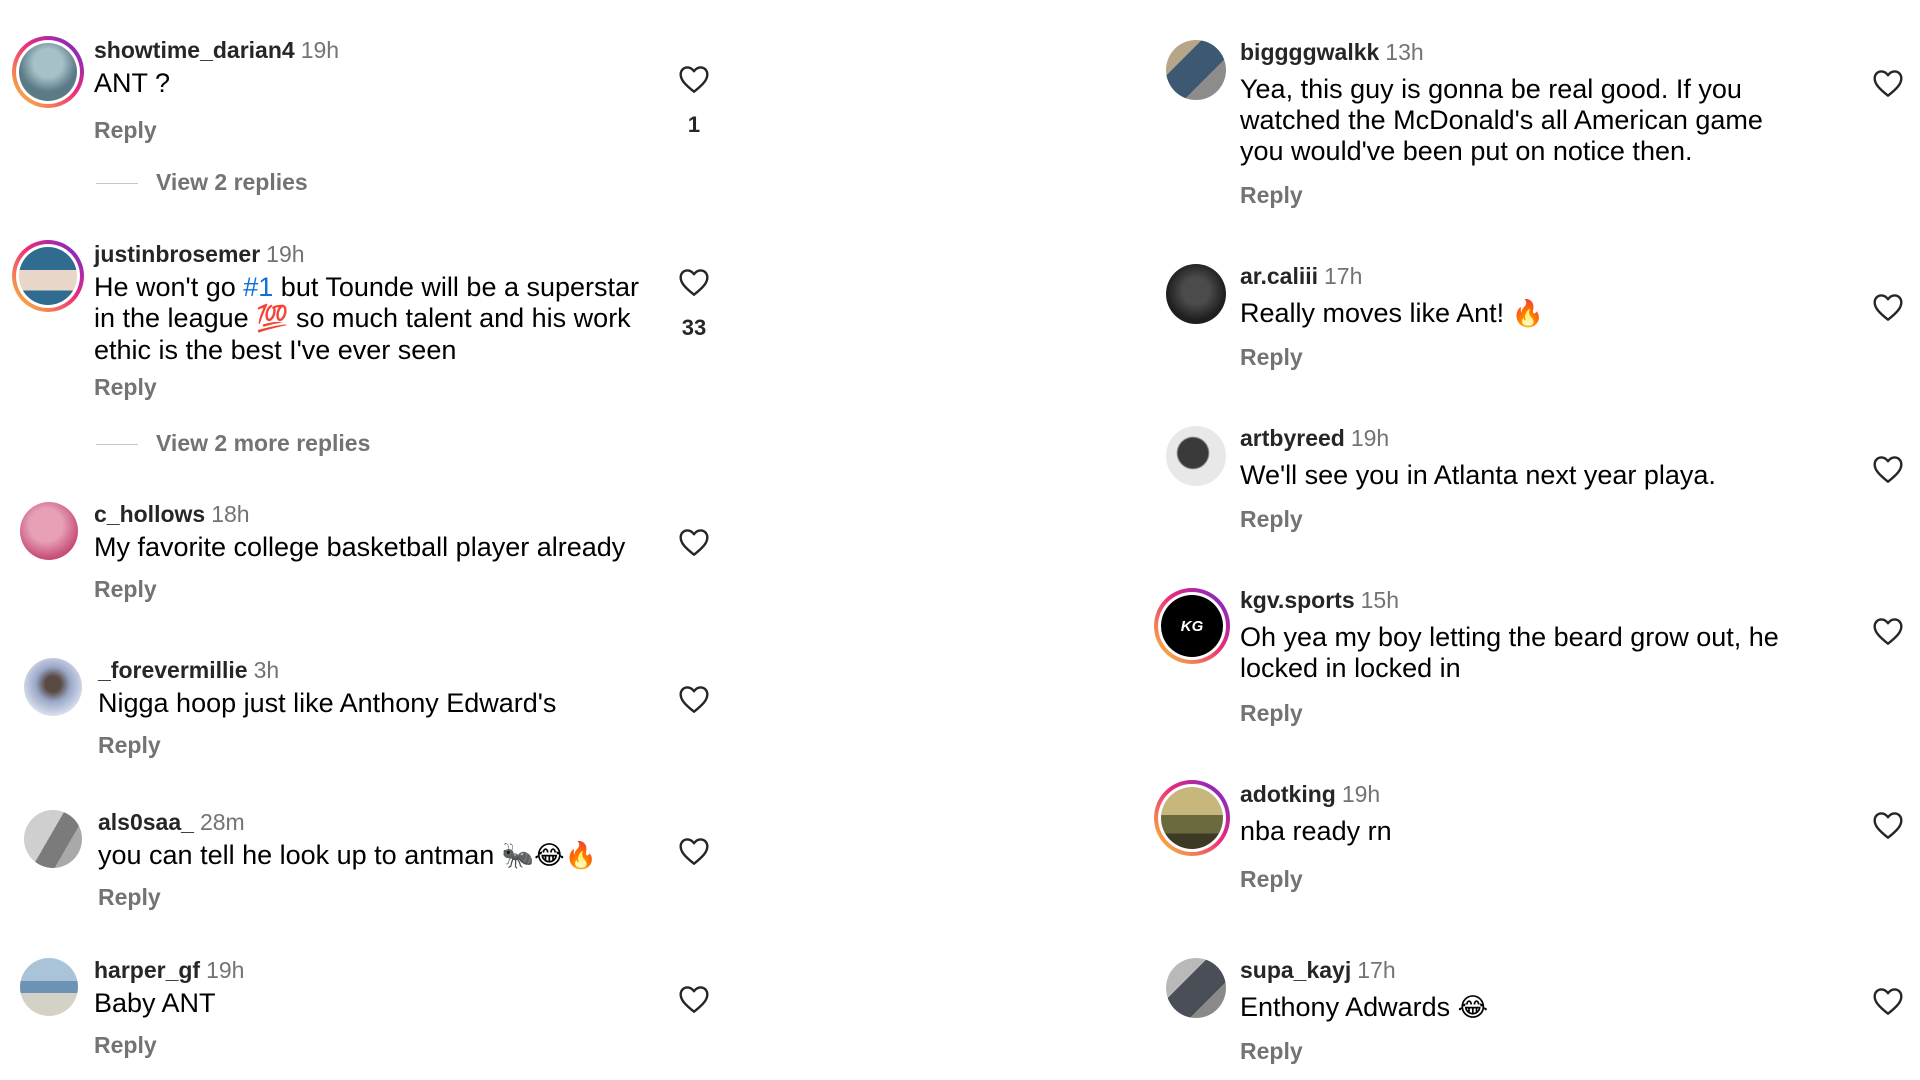 The width and height of the screenshot is (1920, 1080). I want to click on comment-text: ANT ?, so click(132, 83).